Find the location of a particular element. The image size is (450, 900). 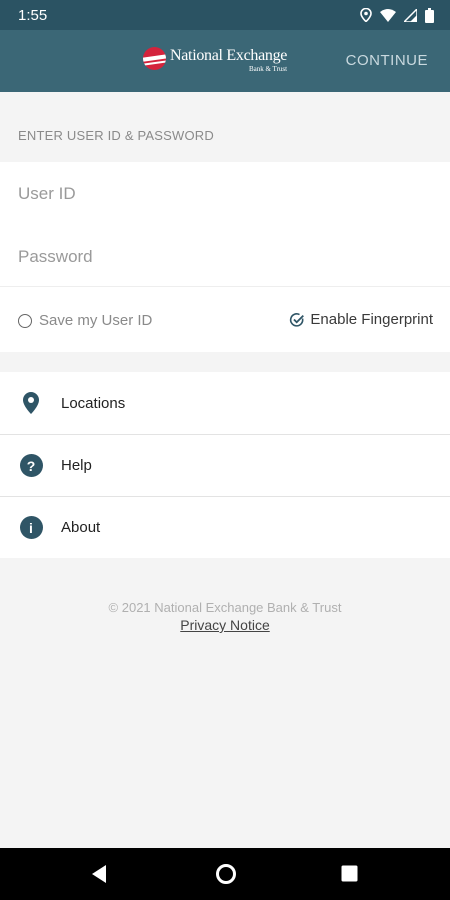

logo-subtitle: Bank & Trust is located at coordinates (268, 69).